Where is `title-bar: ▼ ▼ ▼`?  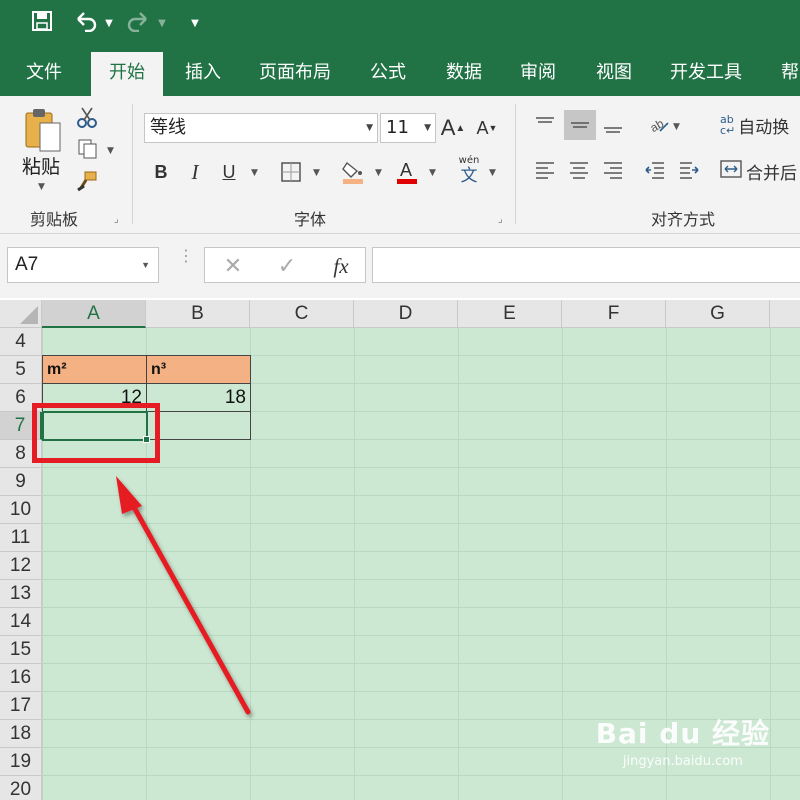 title-bar: ▼ ▼ ▼ is located at coordinates (400, 25).